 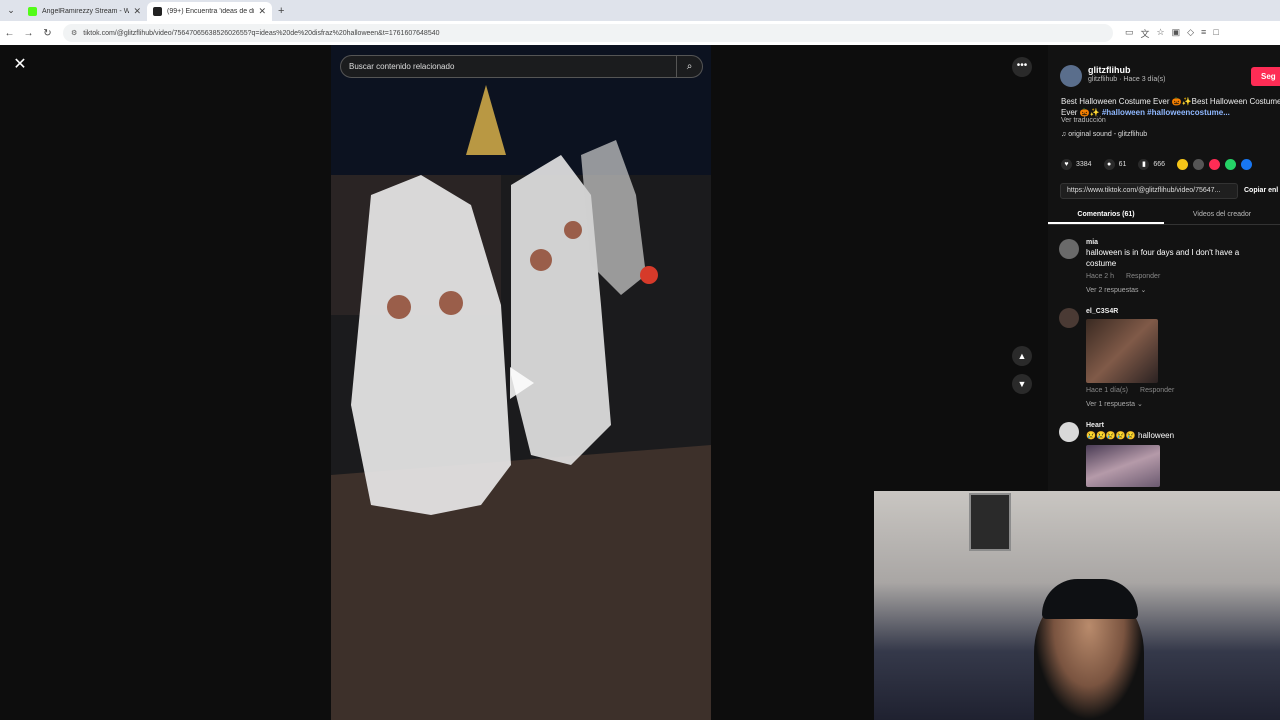 What do you see at coordinates (1022, 384) in the screenshot?
I see `next-video-button: ▼` at bounding box center [1022, 384].